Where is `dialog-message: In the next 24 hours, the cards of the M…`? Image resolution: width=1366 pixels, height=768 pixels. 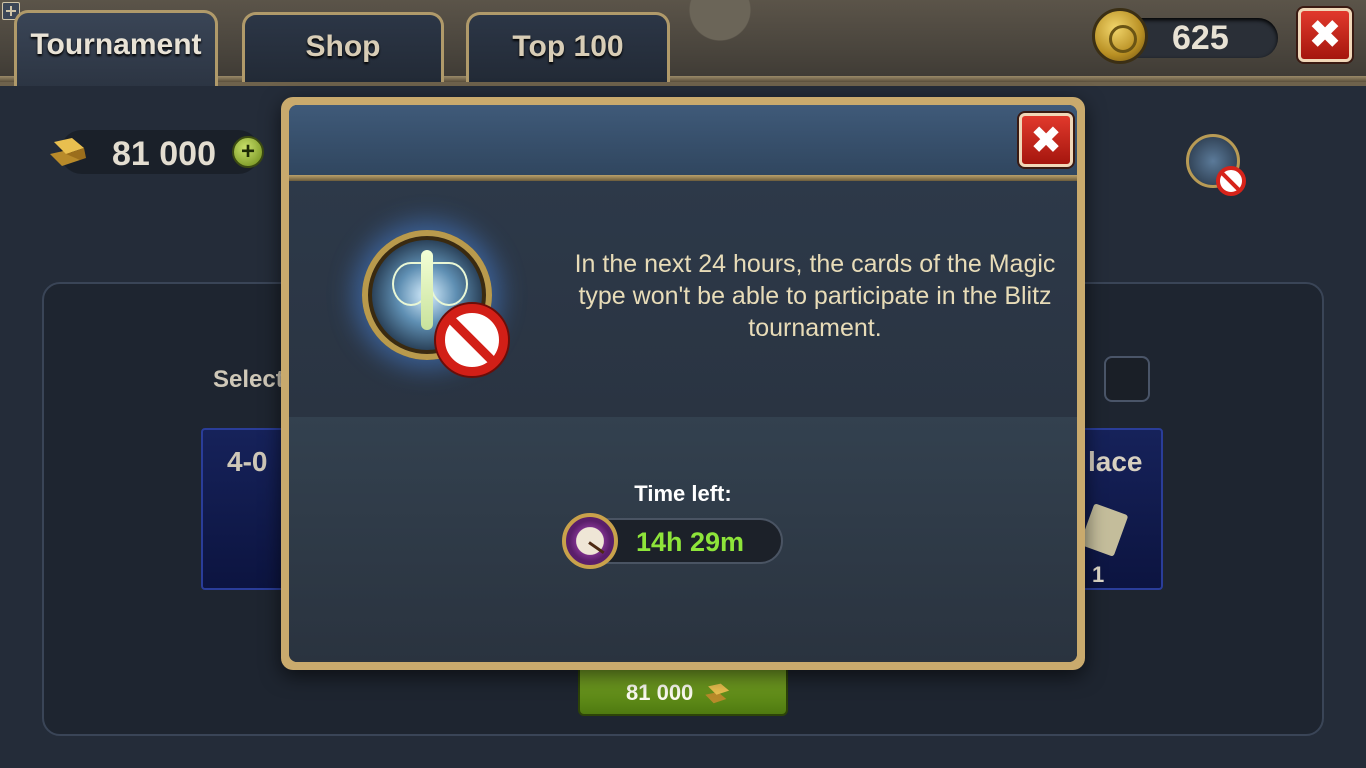 dialog-message: In the next 24 hours, the cards of the M… is located at coordinates (815, 296).